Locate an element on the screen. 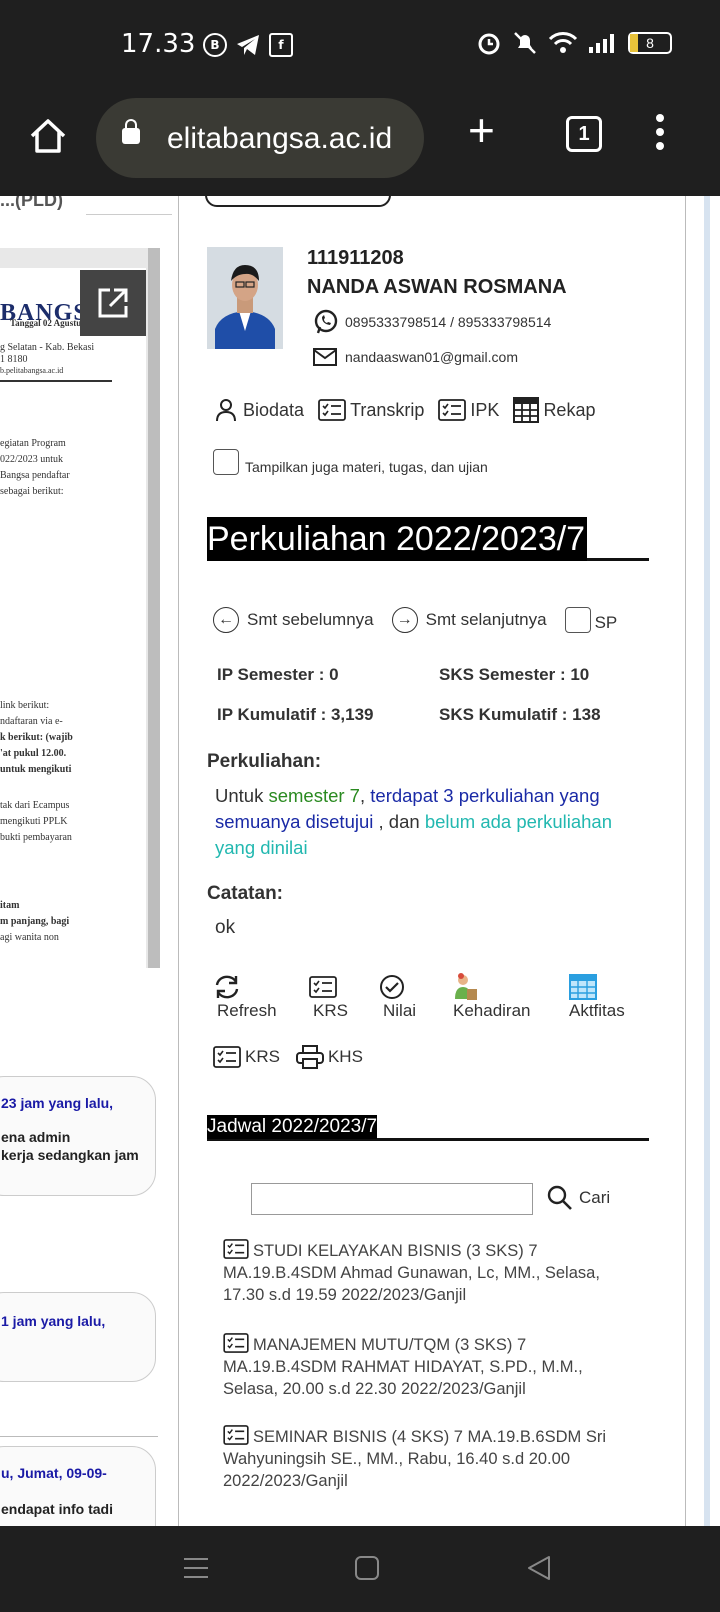 The image size is (720, 1612). doc-line: untuk mengikuti is located at coordinates (36, 769).